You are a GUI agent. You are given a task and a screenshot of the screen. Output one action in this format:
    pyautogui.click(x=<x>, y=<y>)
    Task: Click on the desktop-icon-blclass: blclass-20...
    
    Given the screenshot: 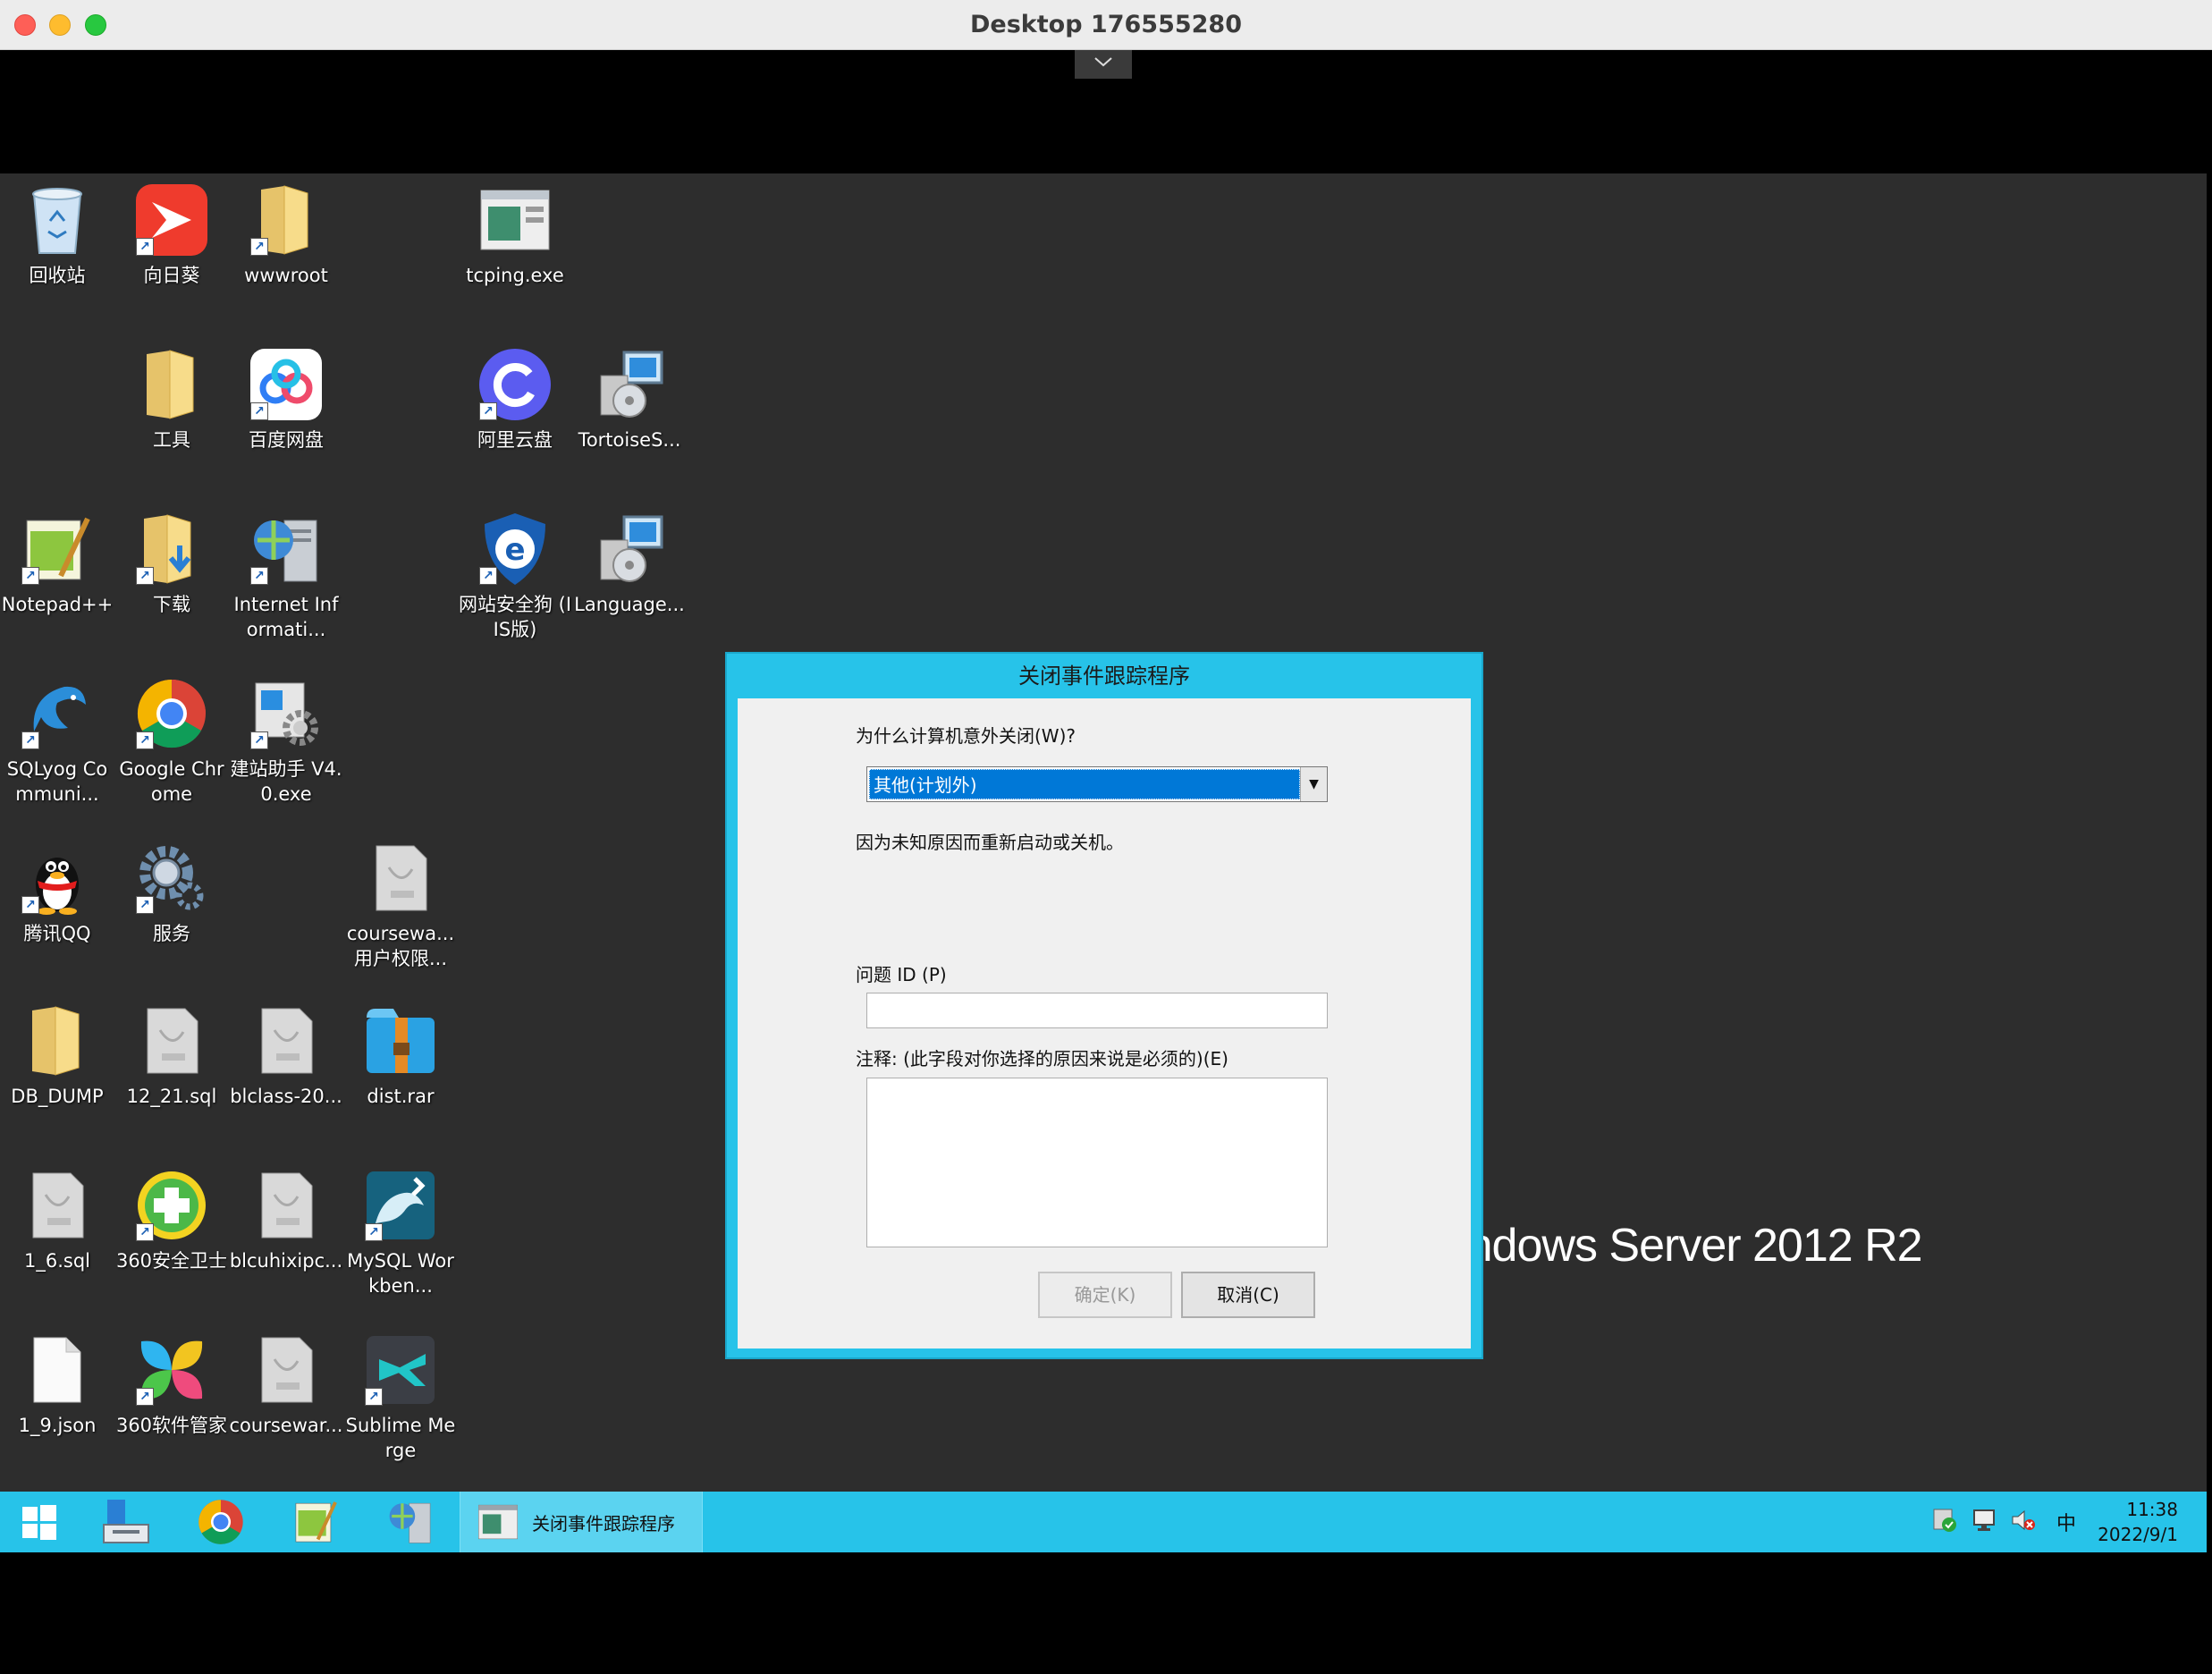 What is the action you would take?
    pyautogui.click(x=286, y=1056)
    